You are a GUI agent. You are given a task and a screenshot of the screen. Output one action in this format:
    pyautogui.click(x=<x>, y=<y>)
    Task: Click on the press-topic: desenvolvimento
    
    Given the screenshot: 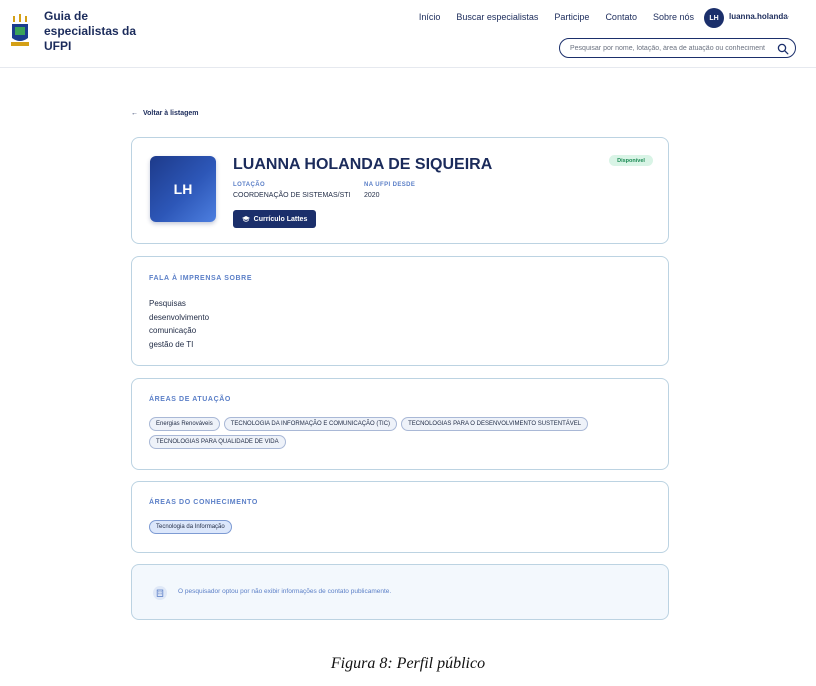 What is the action you would take?
    pyautogui.click(x=179, y=317)
    